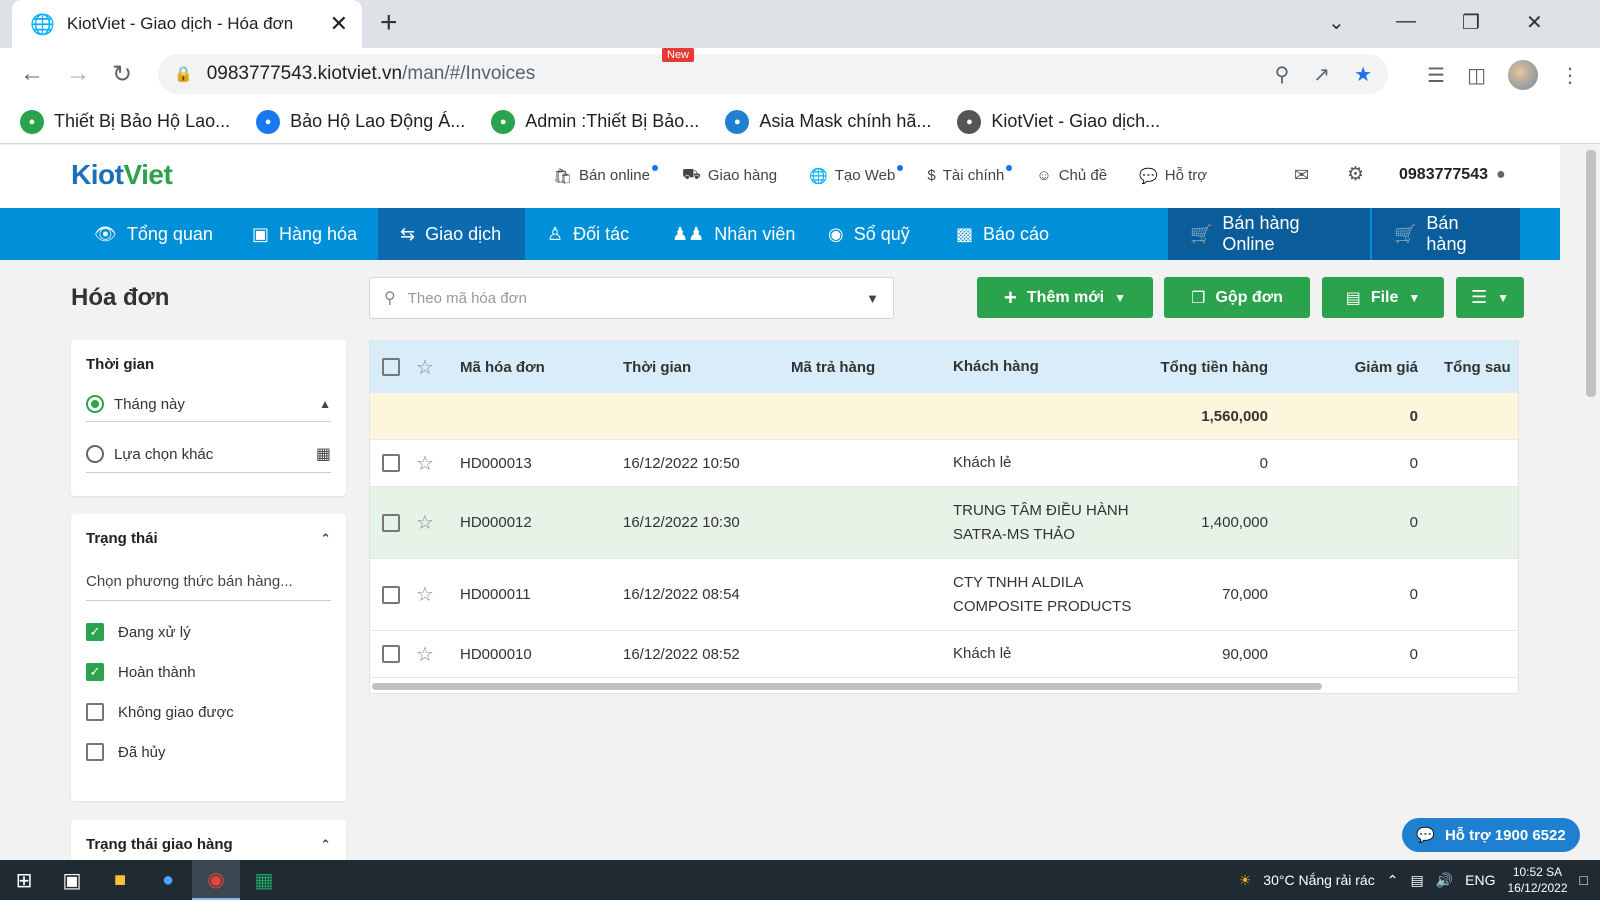  What do you see at coordinates (1570, 75) in the screenshot?
I see `menu-dots-icon: ⋮` at bounding box center [1570, 75].